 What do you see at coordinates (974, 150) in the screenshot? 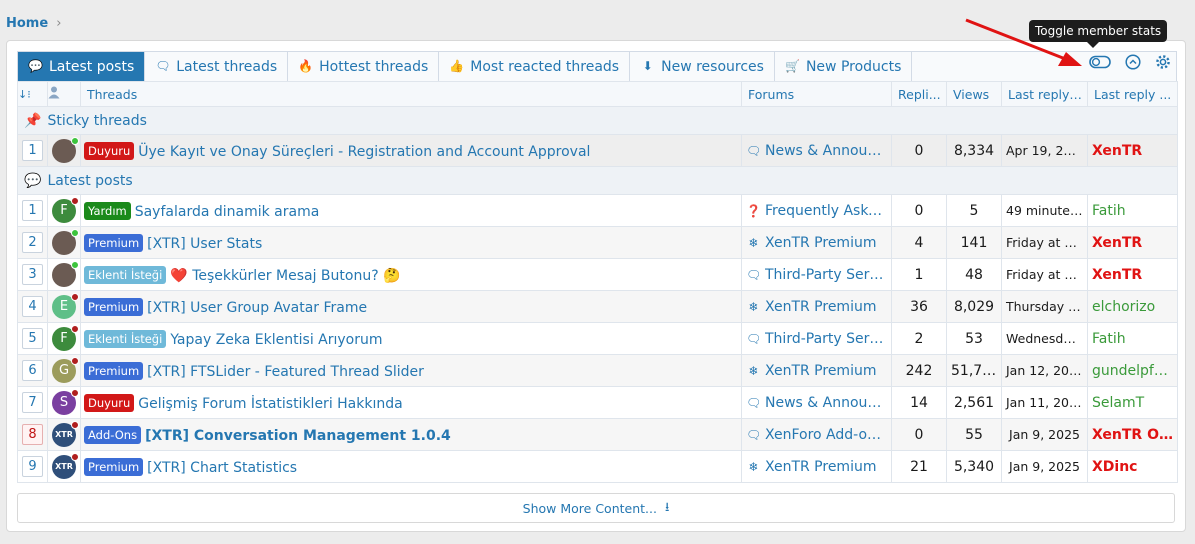
I see `view-count: 8,334` at bounding box center [974, 150].